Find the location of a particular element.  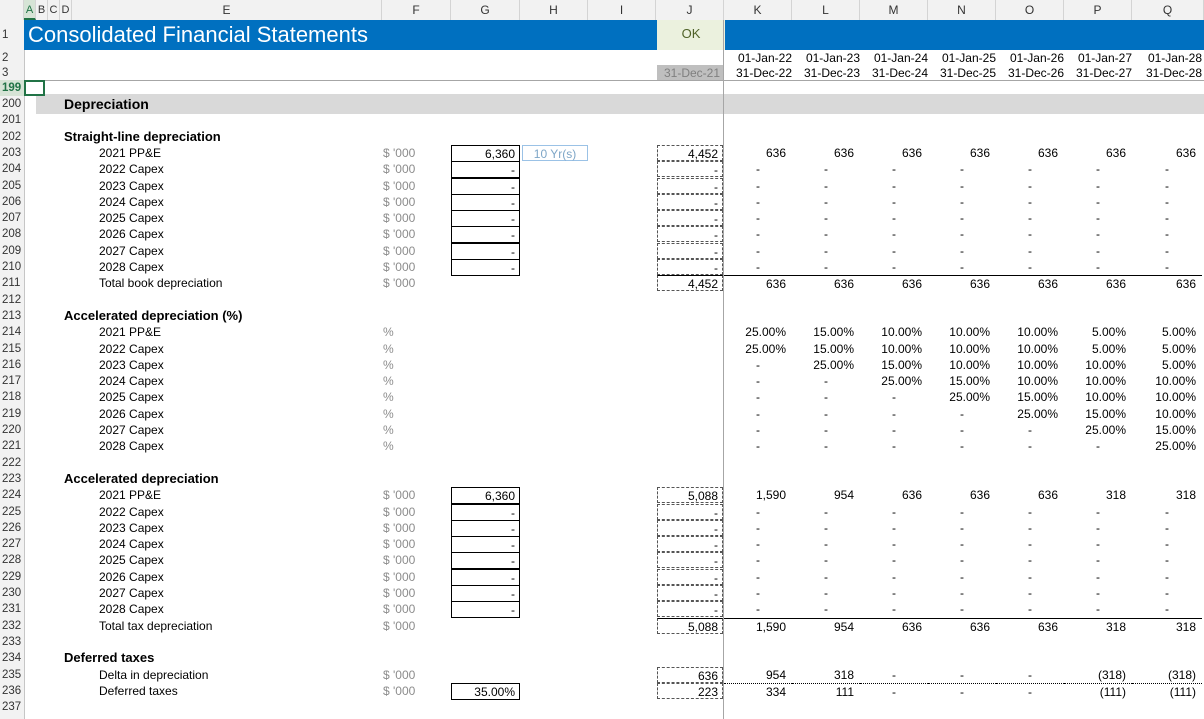

value-cell: 15.00% is located at coordinates (833, 348).